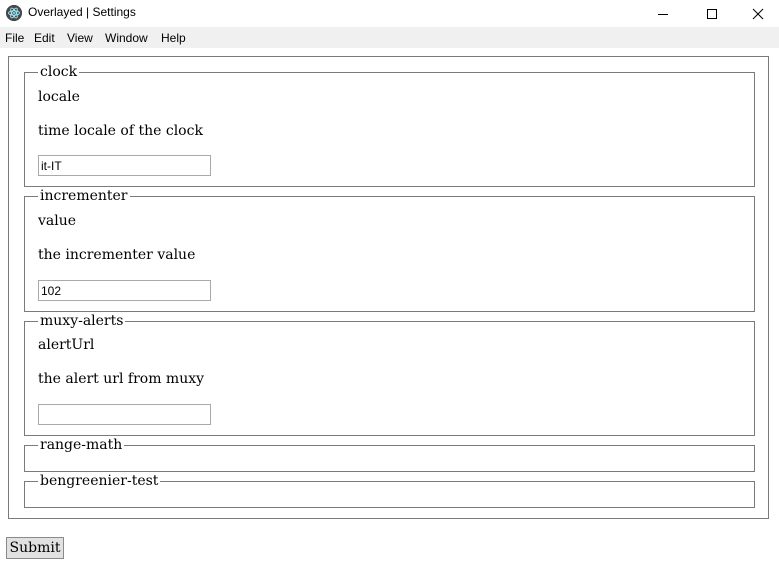 The height and width of the screenshot is (585, 779). I want to click on minimize-icon, so click(663, 14).